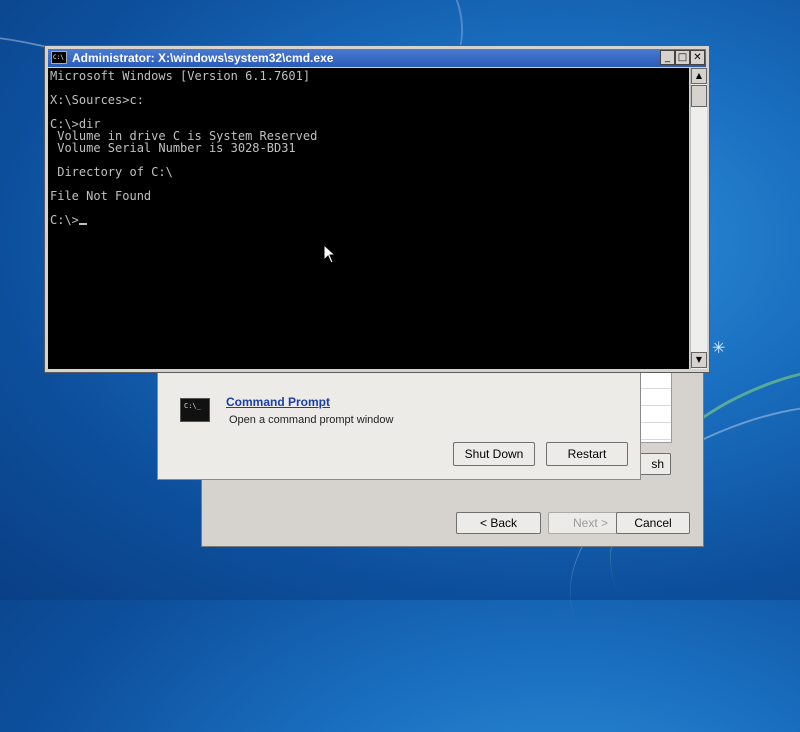 The image size is (800, 732). What do you see at coordinates (82, 224) in the screenshot?
I see `text-cursor` at bounding box center [82, 224].